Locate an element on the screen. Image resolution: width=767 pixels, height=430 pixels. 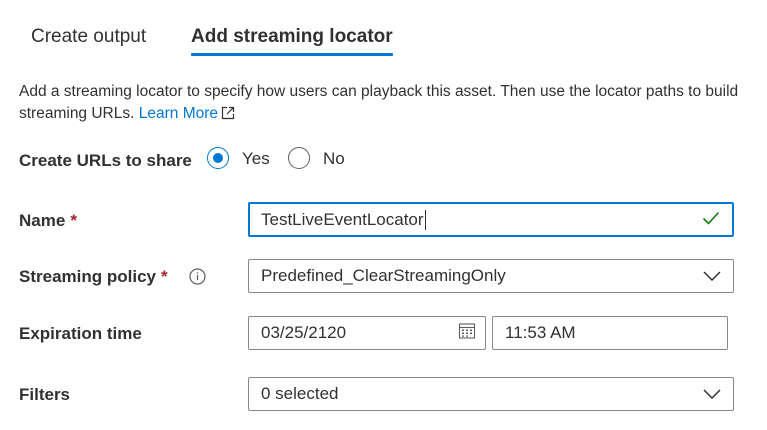
name-label: Name * is located at coordinates (48, 220).